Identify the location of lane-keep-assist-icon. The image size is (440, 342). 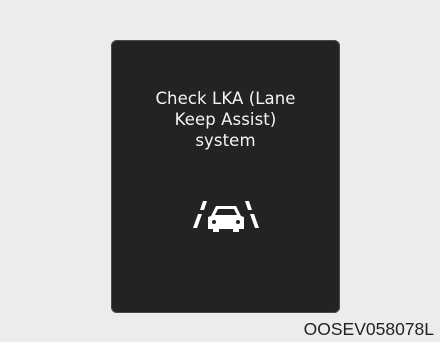
(226, 216).